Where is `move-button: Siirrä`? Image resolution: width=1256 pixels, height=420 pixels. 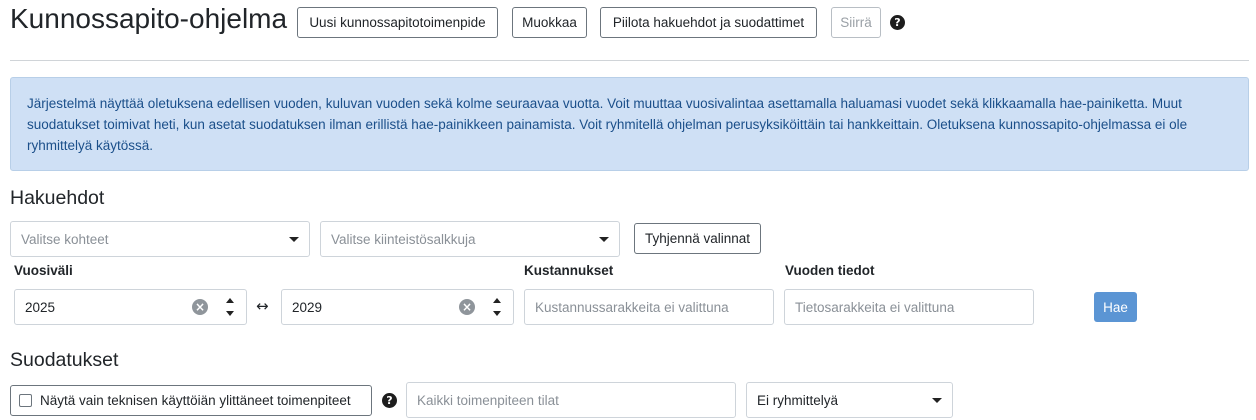
move-button: Siirrä is located at coordinates (856, 22).